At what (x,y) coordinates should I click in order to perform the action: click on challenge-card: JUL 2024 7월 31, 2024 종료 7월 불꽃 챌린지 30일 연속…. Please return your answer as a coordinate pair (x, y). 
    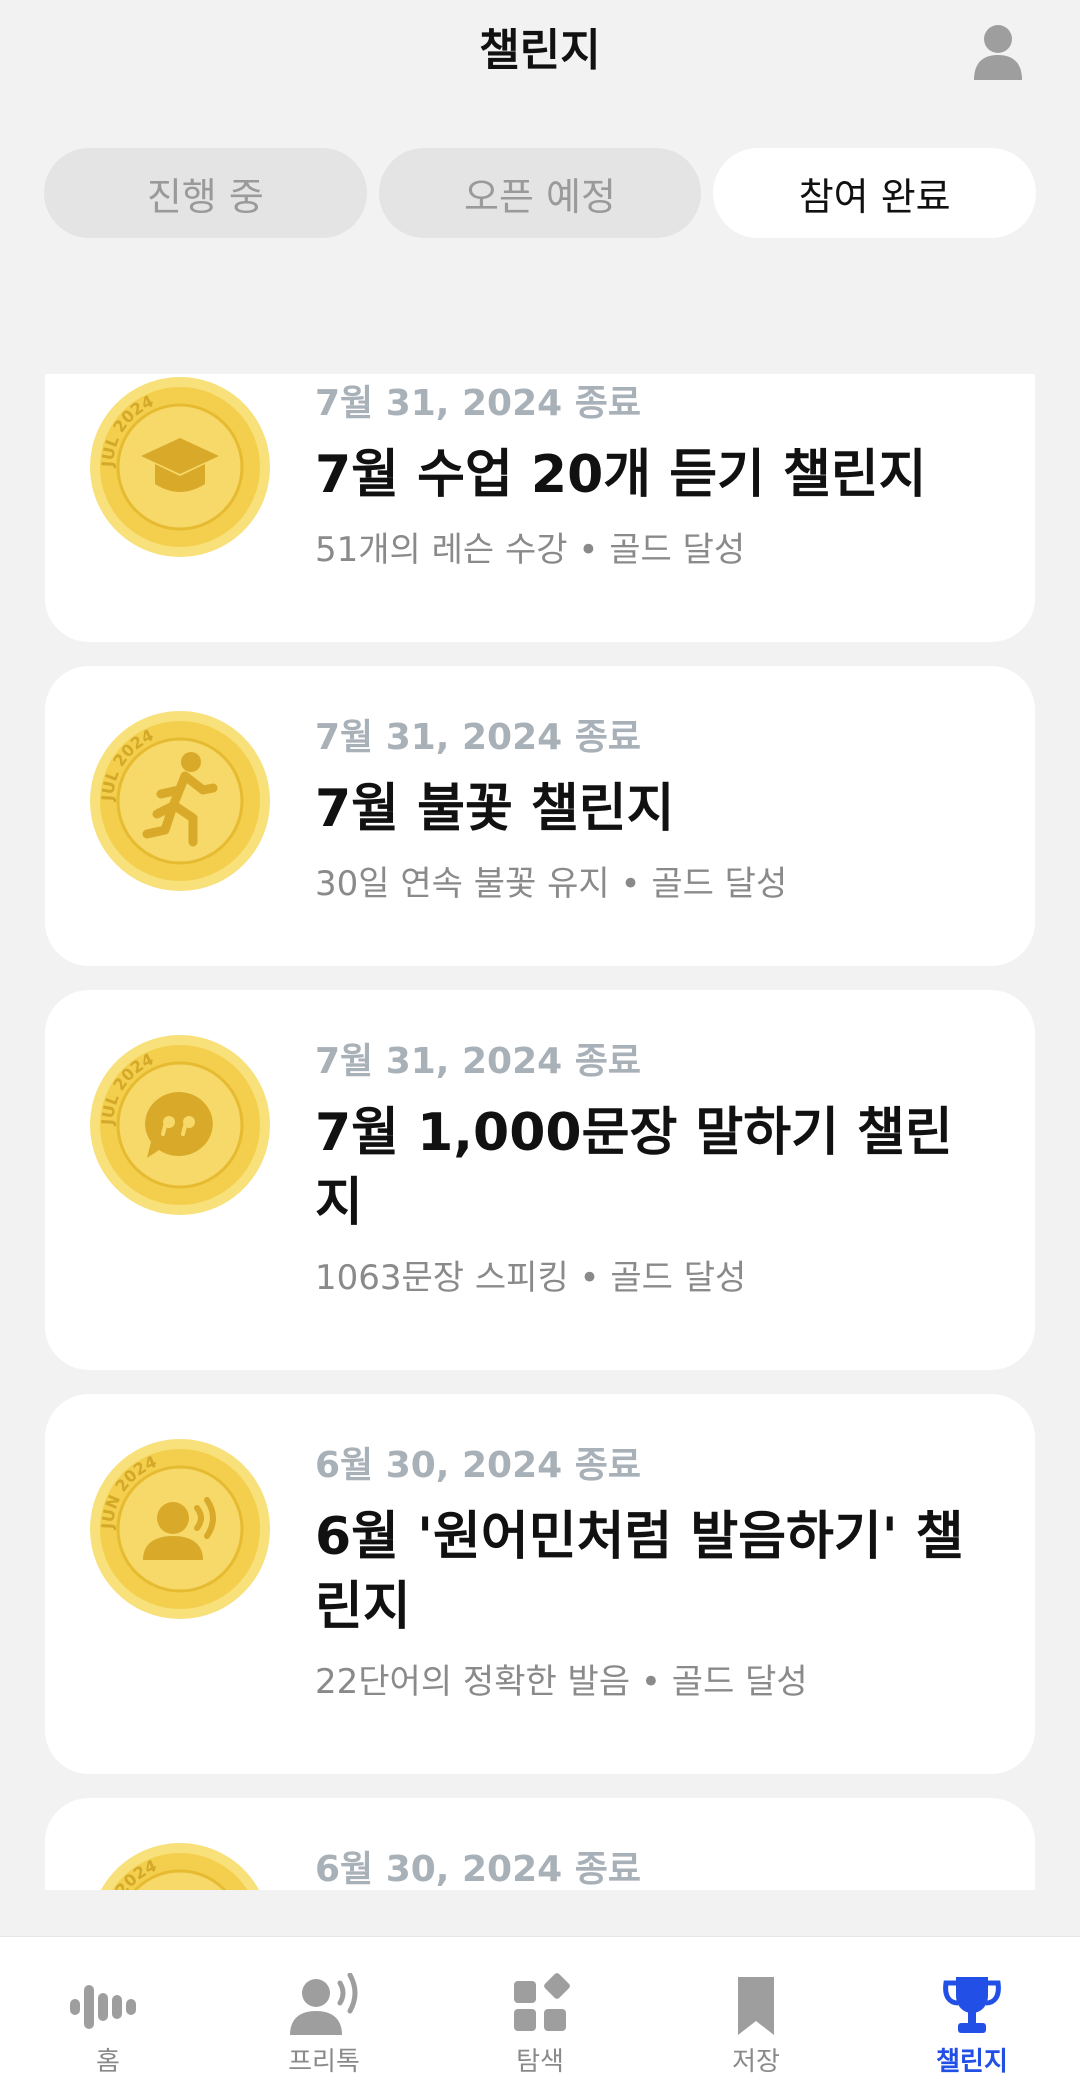
    Looking at the image, I should click on (540, 816).